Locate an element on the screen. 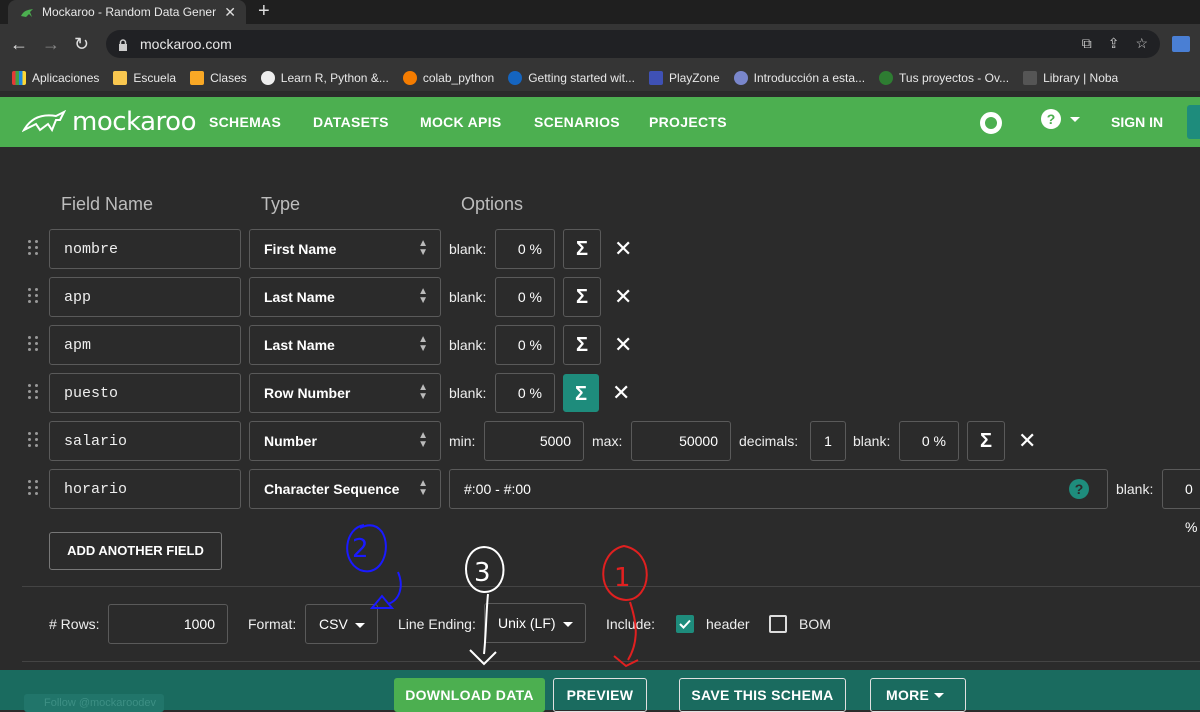  bookmark-colab: colab_python is located at coordinates (448, 77).